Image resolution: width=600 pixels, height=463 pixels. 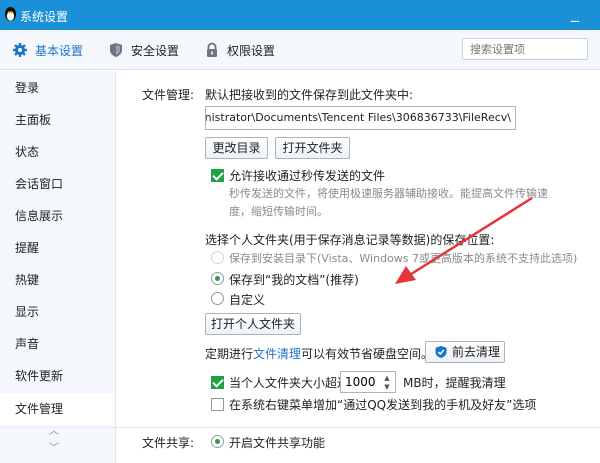 I want to click on sidebar-item-status: 状态, so click(x=57, y=152).